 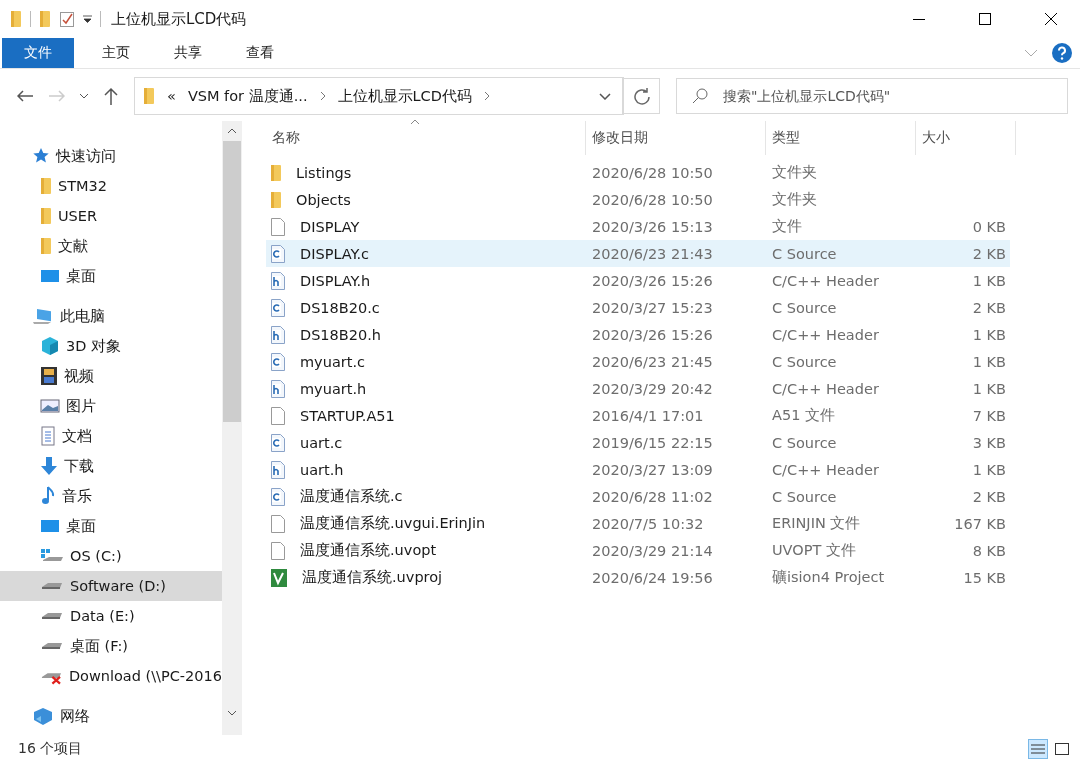 I want to click on refresh-button, so click(x=642, y=96).